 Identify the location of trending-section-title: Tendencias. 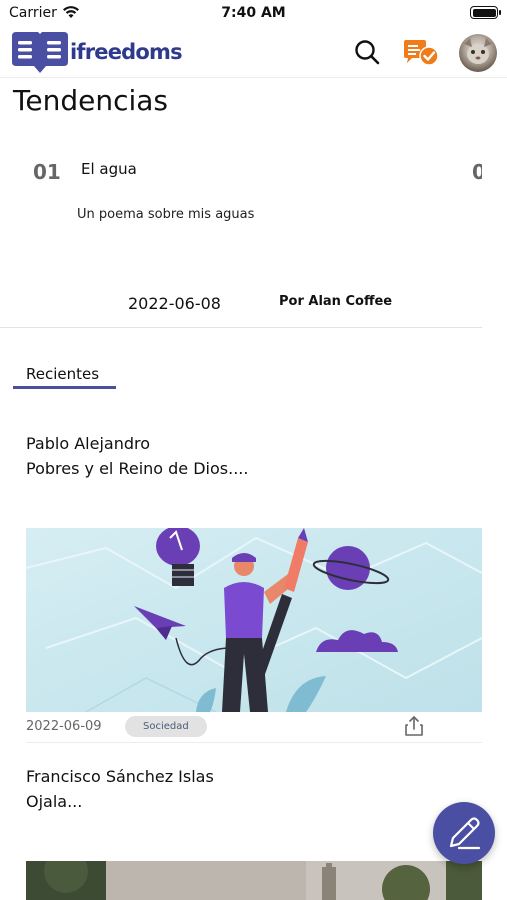
(90, 100).